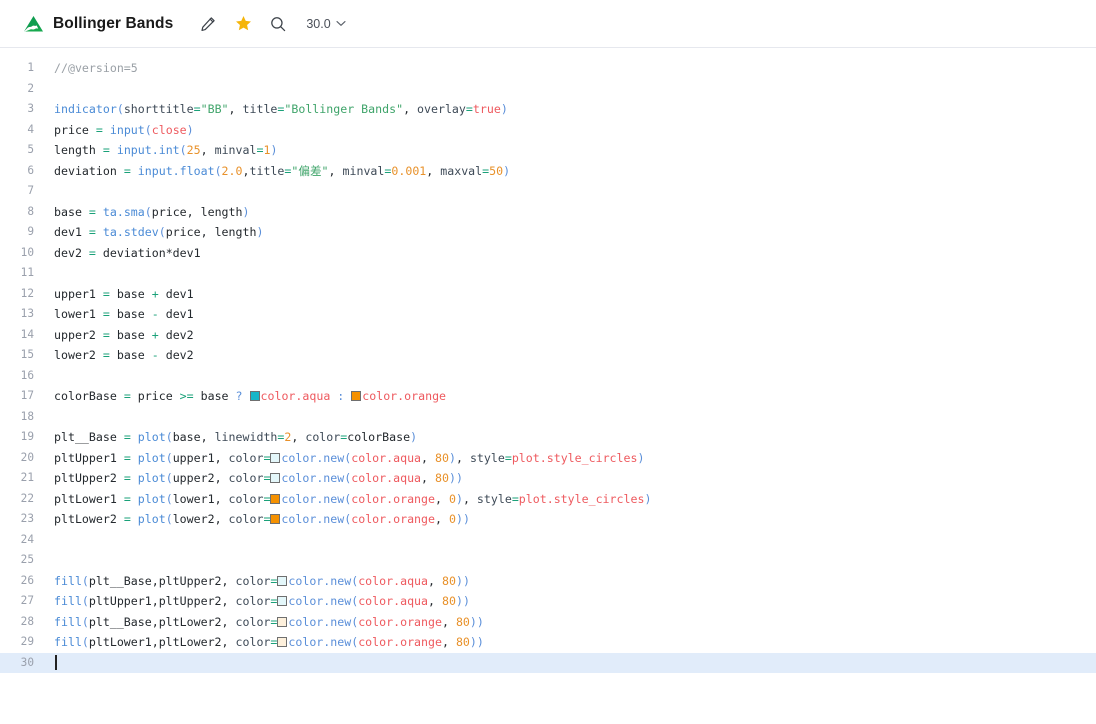  Describe the element at coordinates (548, 191) in the screenshot. I see `code-line: 7` at that location.